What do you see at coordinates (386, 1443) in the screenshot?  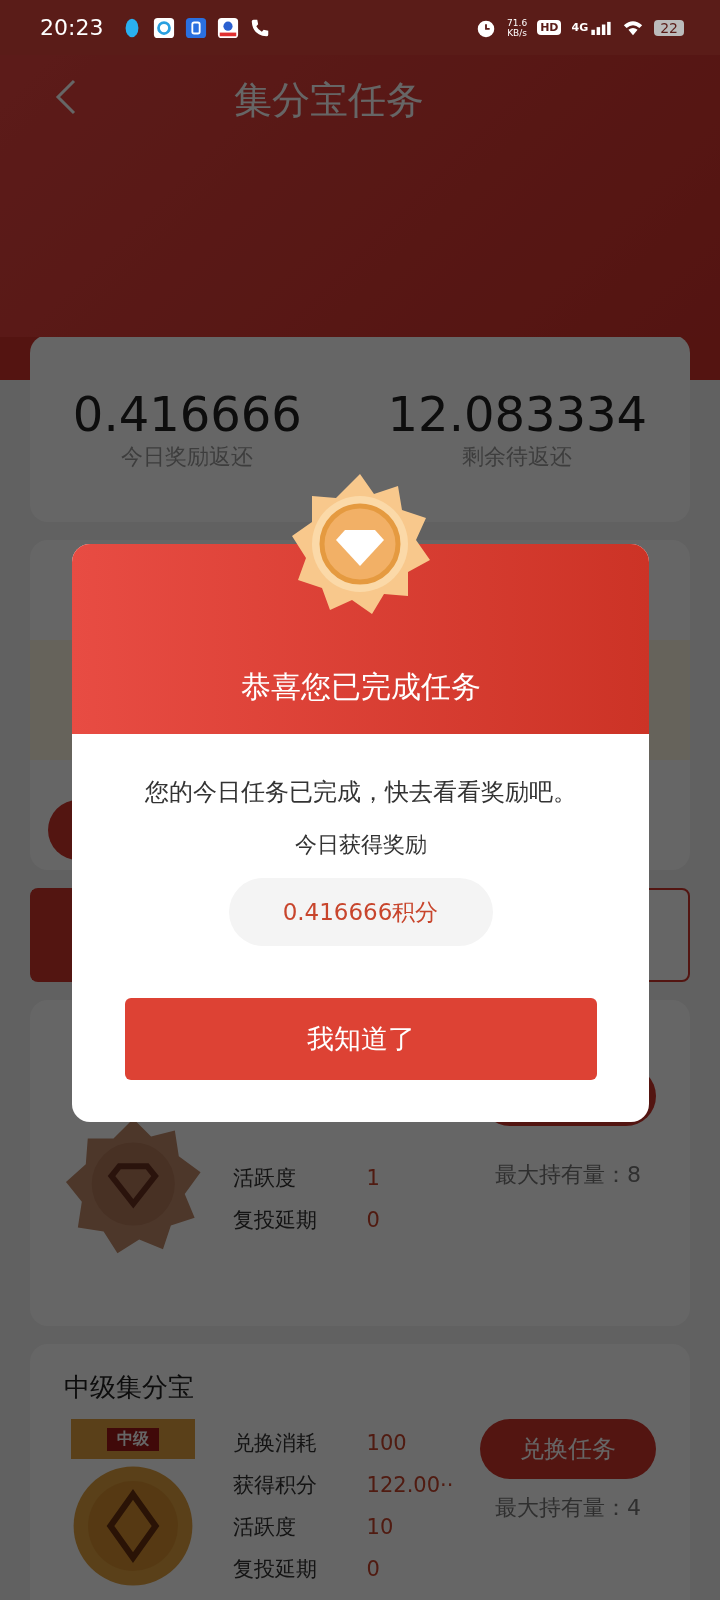 I see `attribute-value: 100` at bounding box center [386, 1443].